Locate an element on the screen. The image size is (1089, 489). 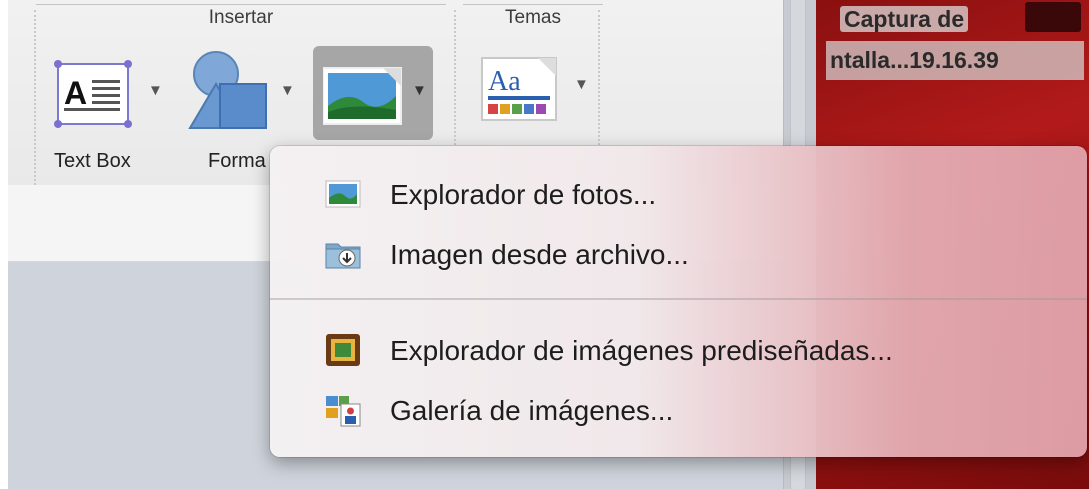
desktop-file-label-line1: Captura de is located at coordinates (904, 19).